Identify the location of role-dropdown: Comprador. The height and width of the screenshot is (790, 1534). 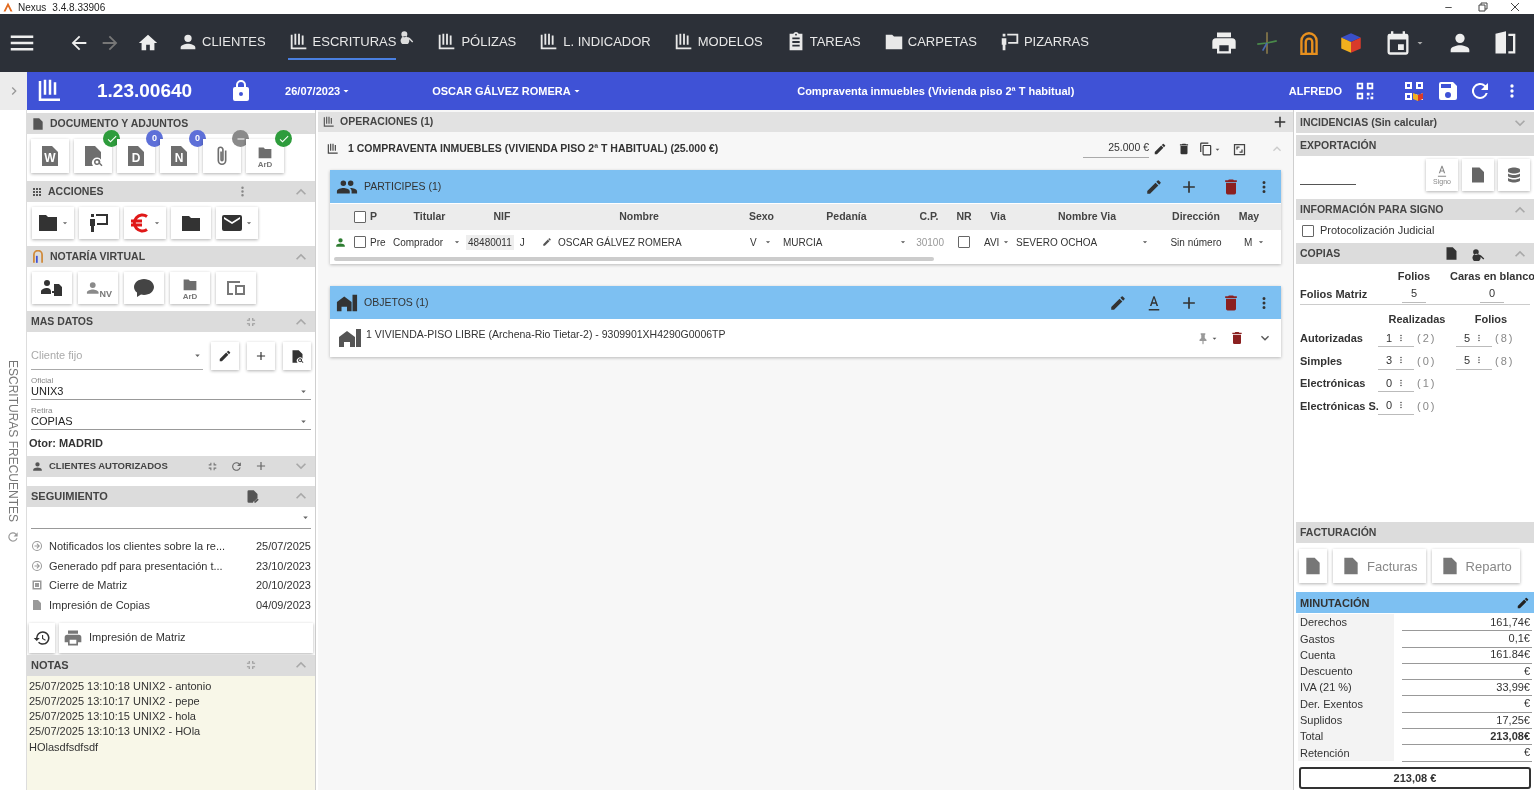
(429, 242).